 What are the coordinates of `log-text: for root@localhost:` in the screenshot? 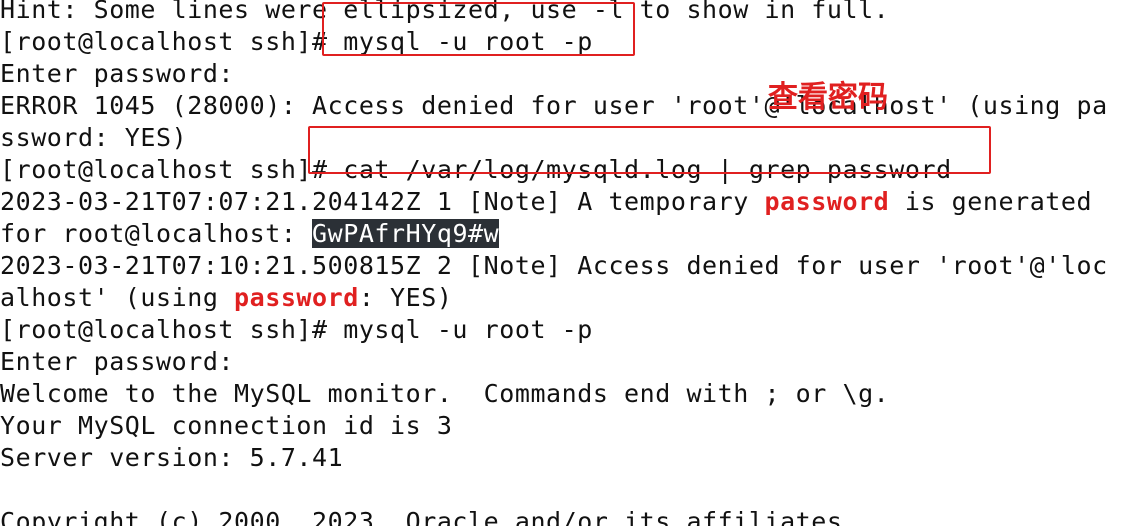 It's located at (156, 233).